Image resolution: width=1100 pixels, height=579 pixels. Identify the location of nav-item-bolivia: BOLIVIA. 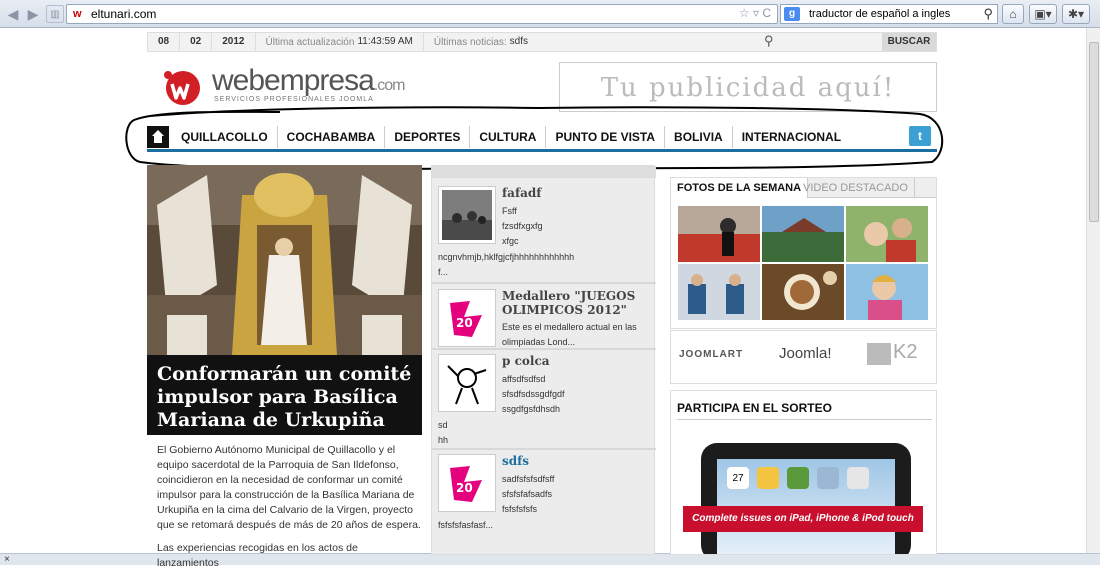
(699, 136).